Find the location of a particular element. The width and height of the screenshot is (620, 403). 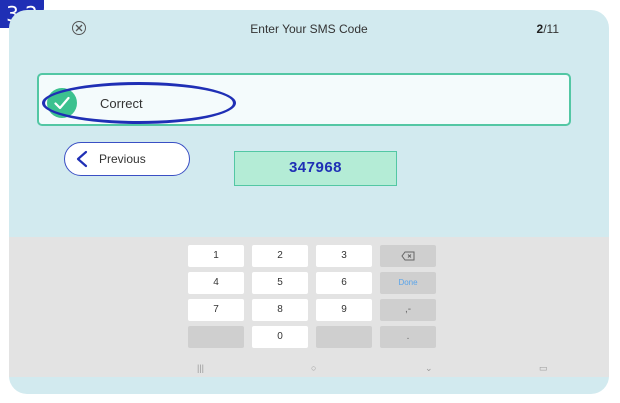

chevron-left-icon is located at coordinates (82, 159).